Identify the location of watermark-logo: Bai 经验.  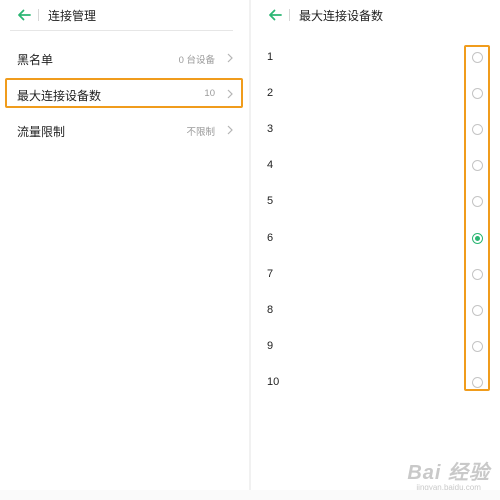
(448, 473).